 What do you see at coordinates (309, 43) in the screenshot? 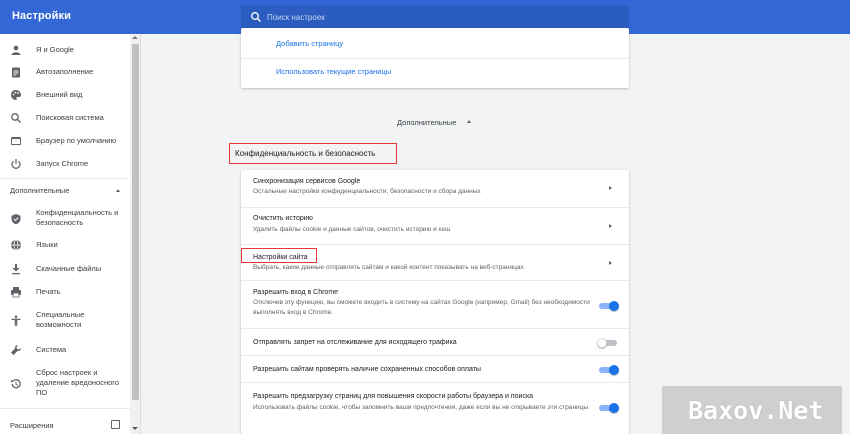
I see `add-page-link: Добавить страницу` at bounding box center [309, 43].